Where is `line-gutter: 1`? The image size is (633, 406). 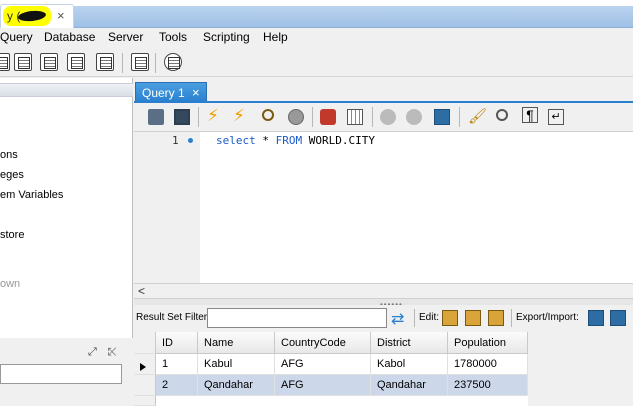 line-gutter: 1 is located at coordinates (167, 208).